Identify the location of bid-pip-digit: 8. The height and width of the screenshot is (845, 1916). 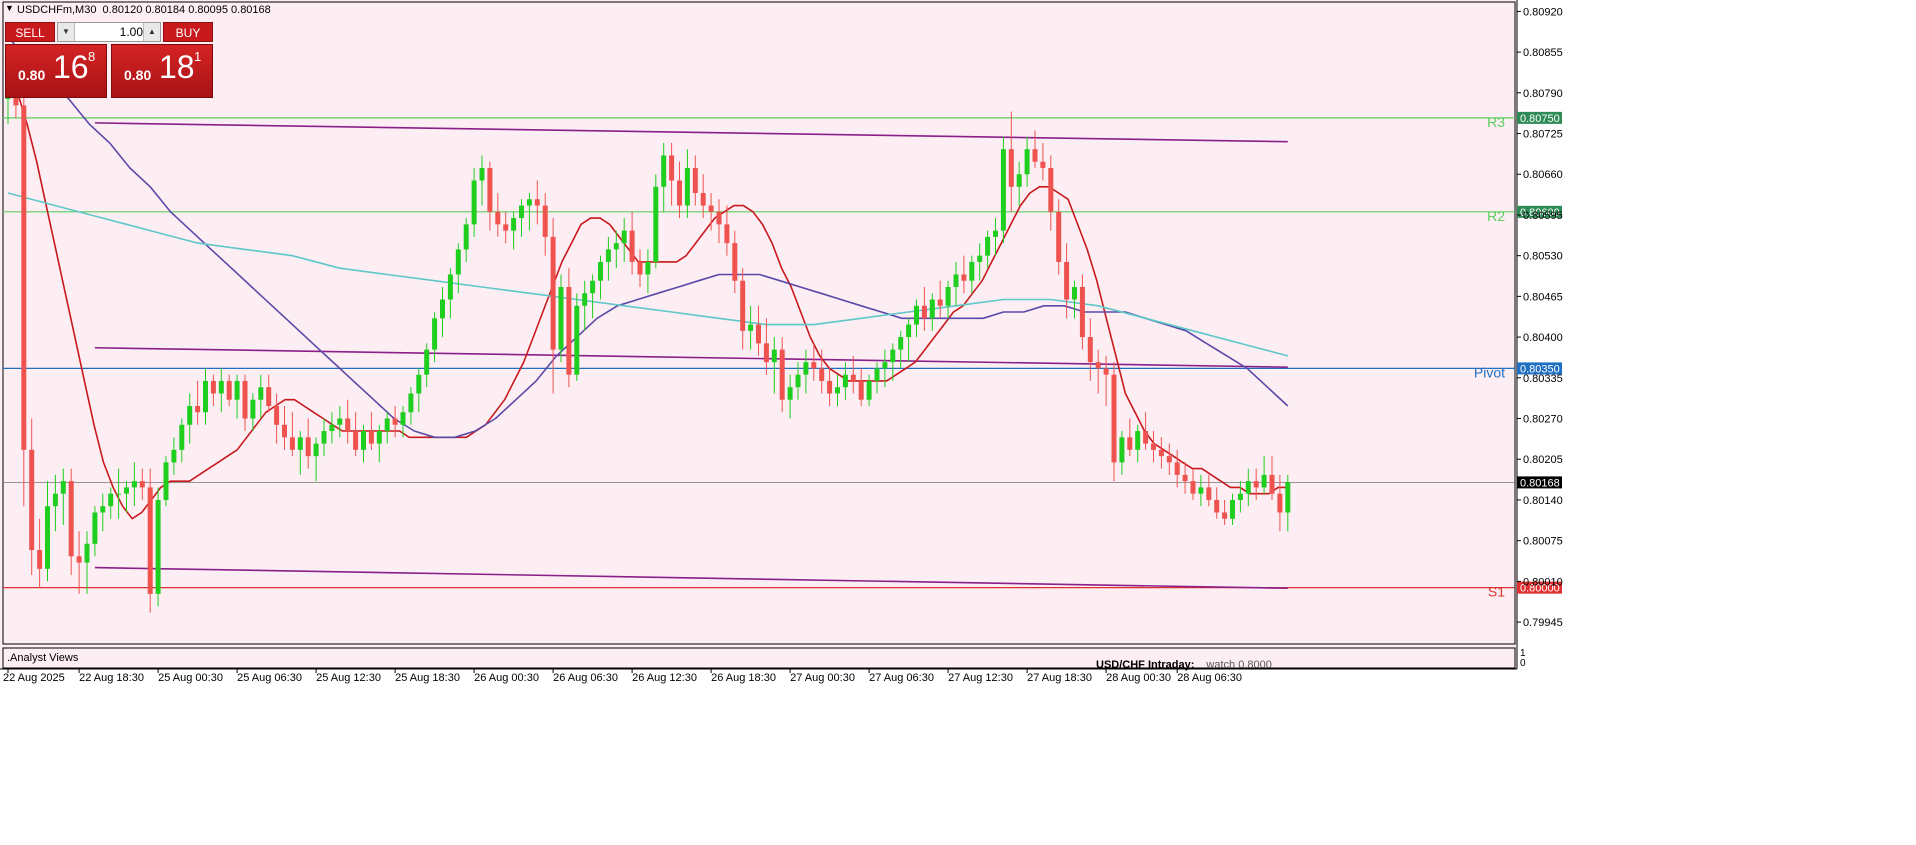
(92, 56).